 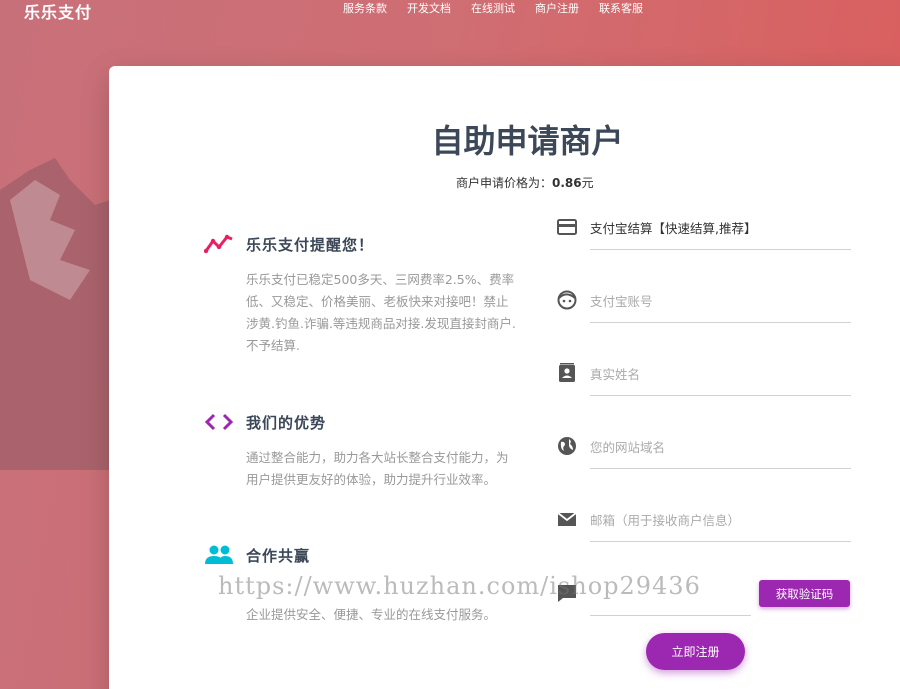 I want to click on nav-register: 商户注册, so click(x=557, y=9).